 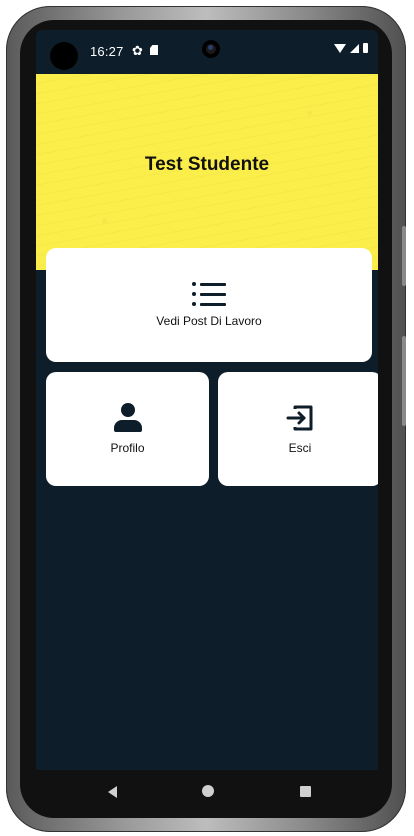 I want to click on logout-label: Esci, so click(x=300, y=448).